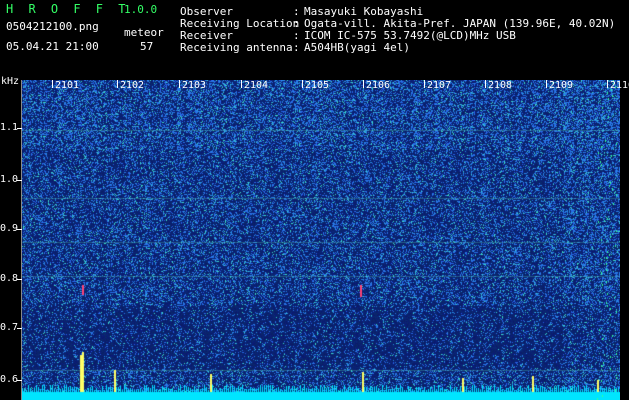  What do you see at coordinates (132, 85) in the screenshot?
I see `x-tick-label: 2102` at bounding box center [132, 85].